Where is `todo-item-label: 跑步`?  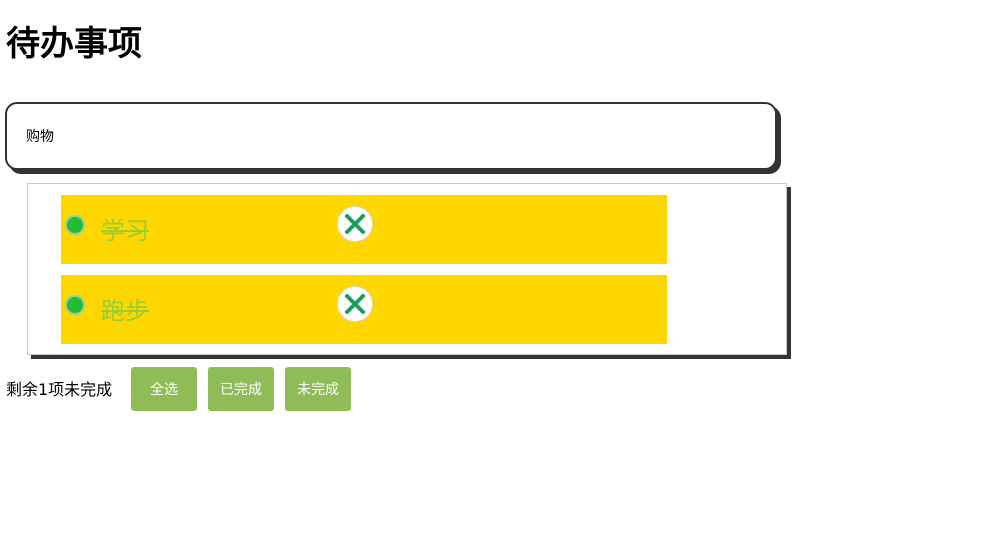
todo-item-label: 跑步 is located at coordinates (125, 311).